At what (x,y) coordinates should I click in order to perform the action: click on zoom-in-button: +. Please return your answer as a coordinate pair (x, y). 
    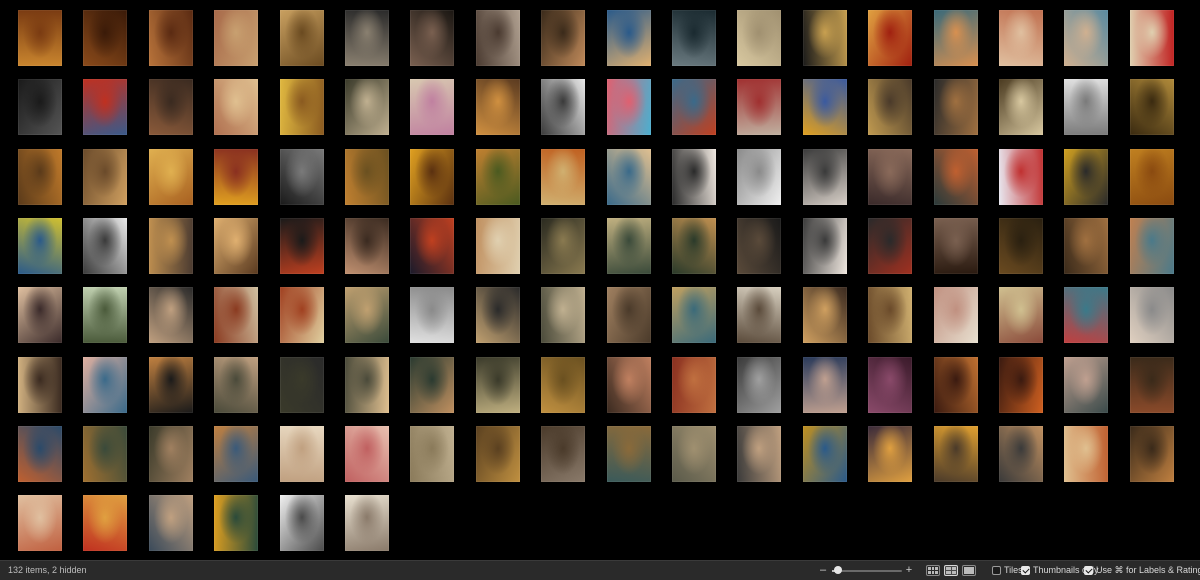
    Looking at the image, I should click on (909, 570).